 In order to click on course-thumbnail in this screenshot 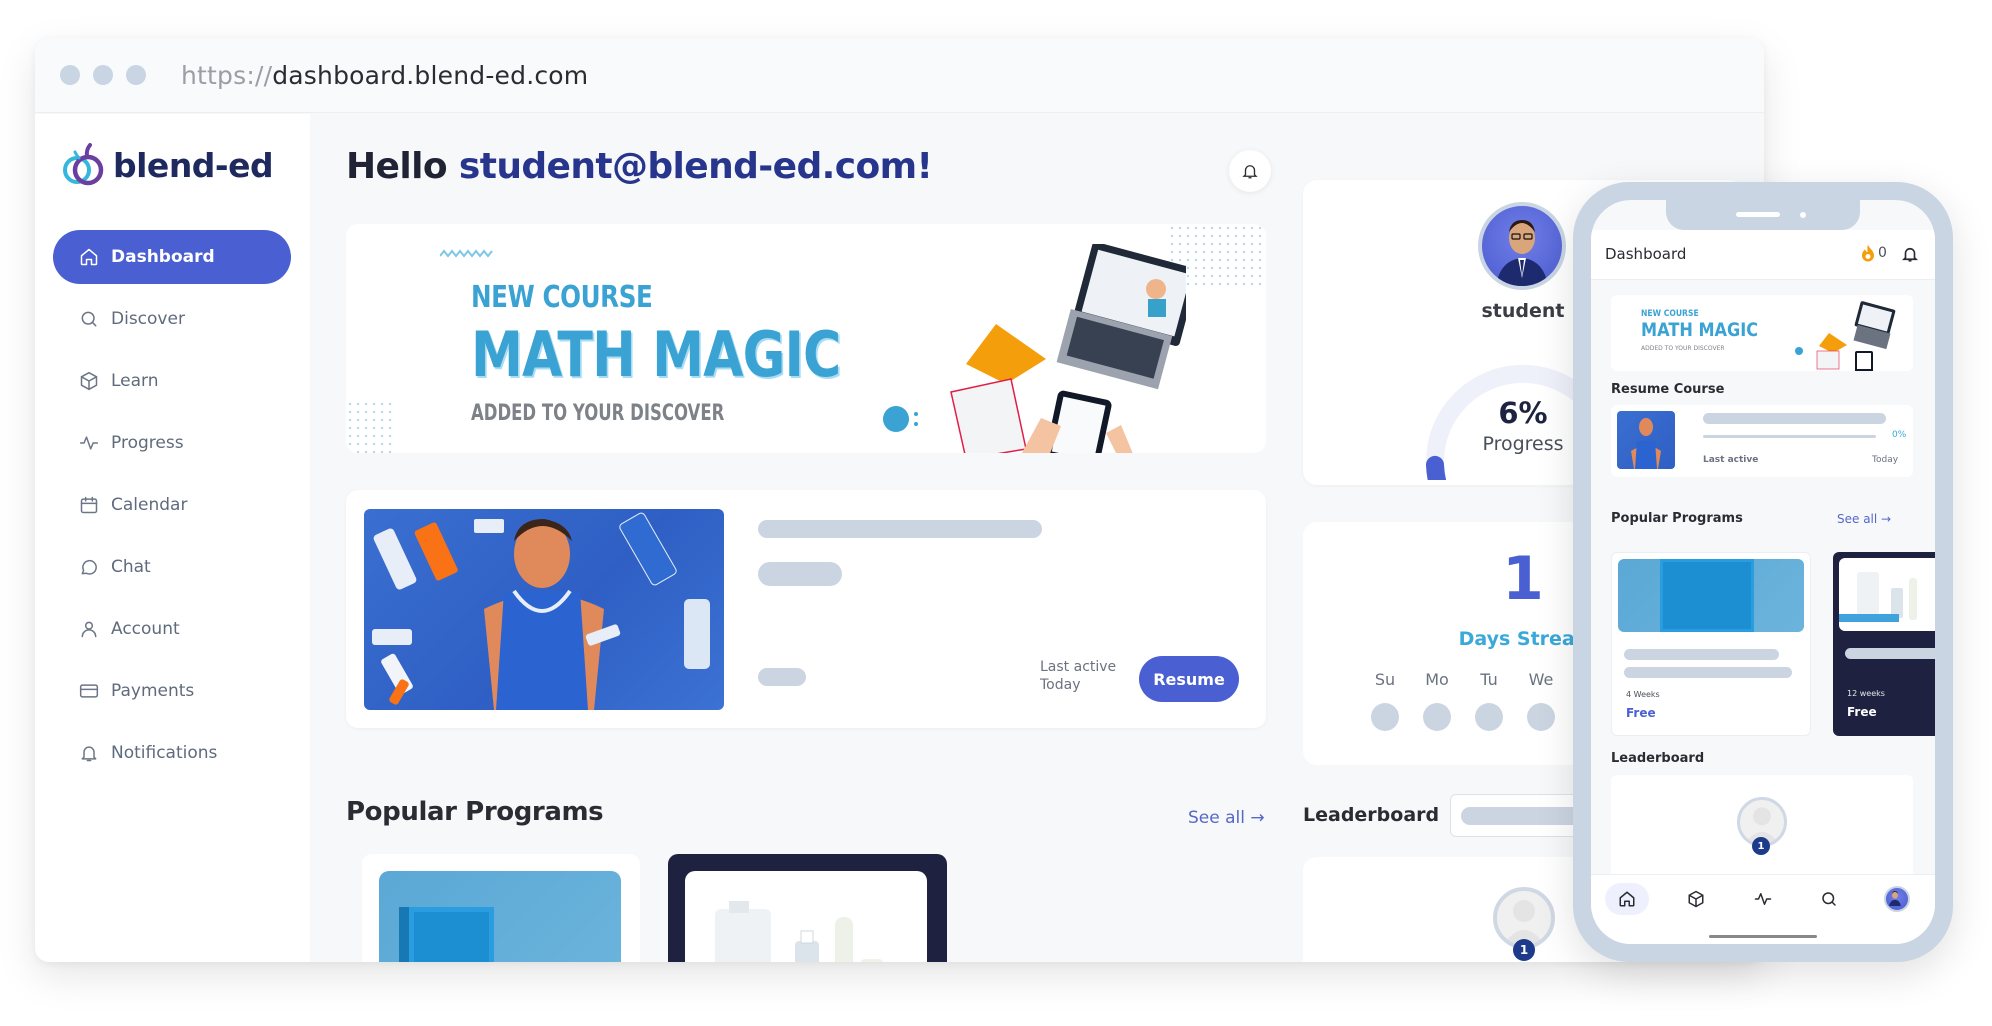, I will do `click(544, 609)`.